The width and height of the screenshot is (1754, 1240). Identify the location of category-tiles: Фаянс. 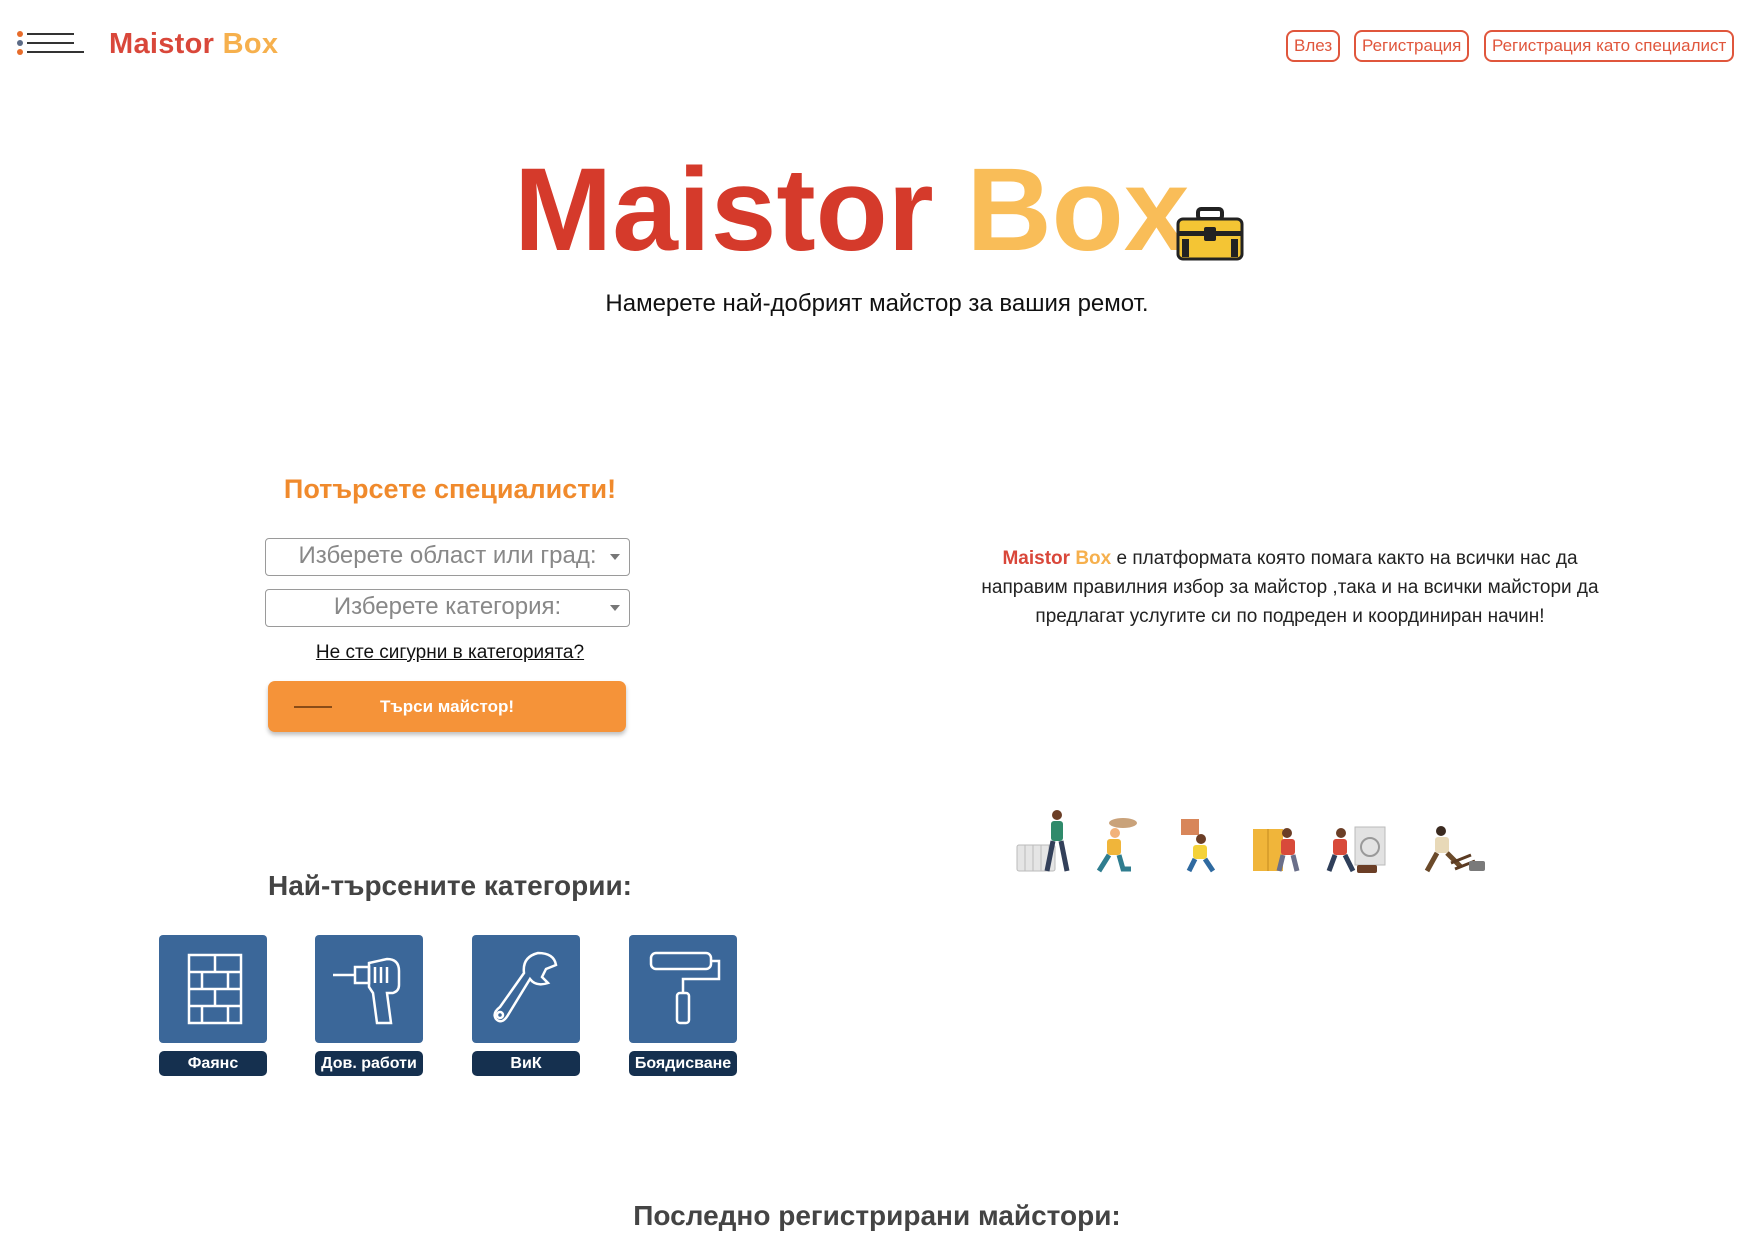
(213, 1005).